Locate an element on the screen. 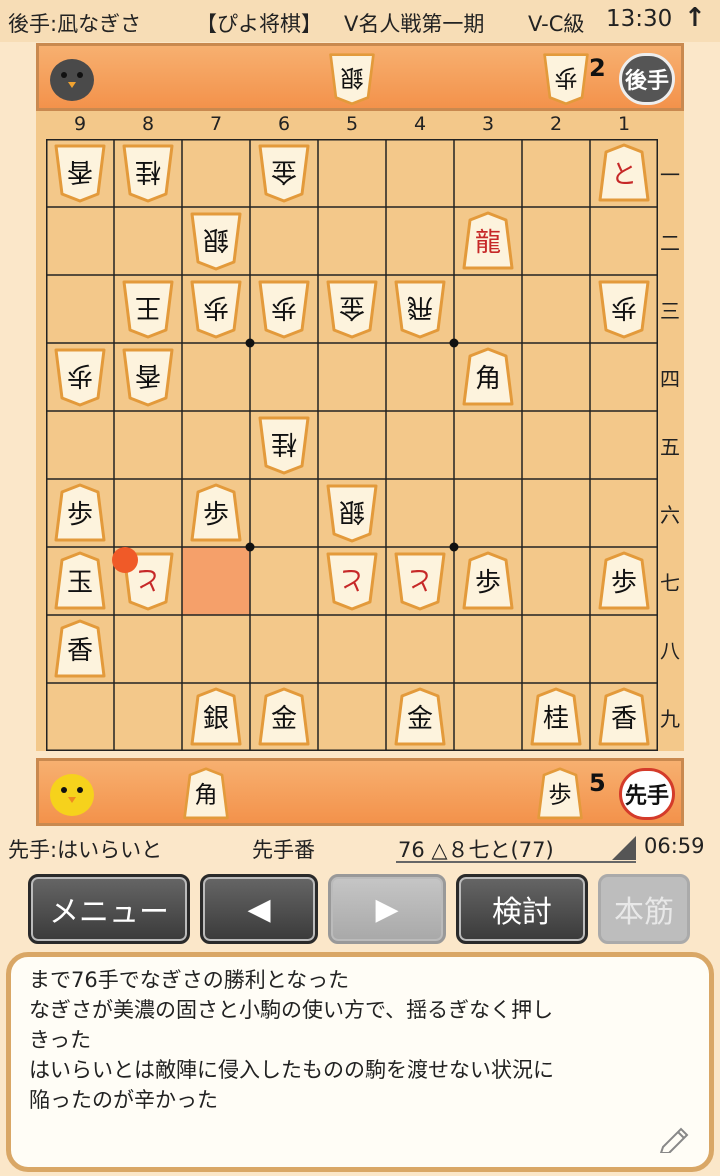 Image resolution: width=720 pixels, height=1176 pixels. comment-line: まで76手でなぎさの勝利となった is located at coordinates (189, 980).